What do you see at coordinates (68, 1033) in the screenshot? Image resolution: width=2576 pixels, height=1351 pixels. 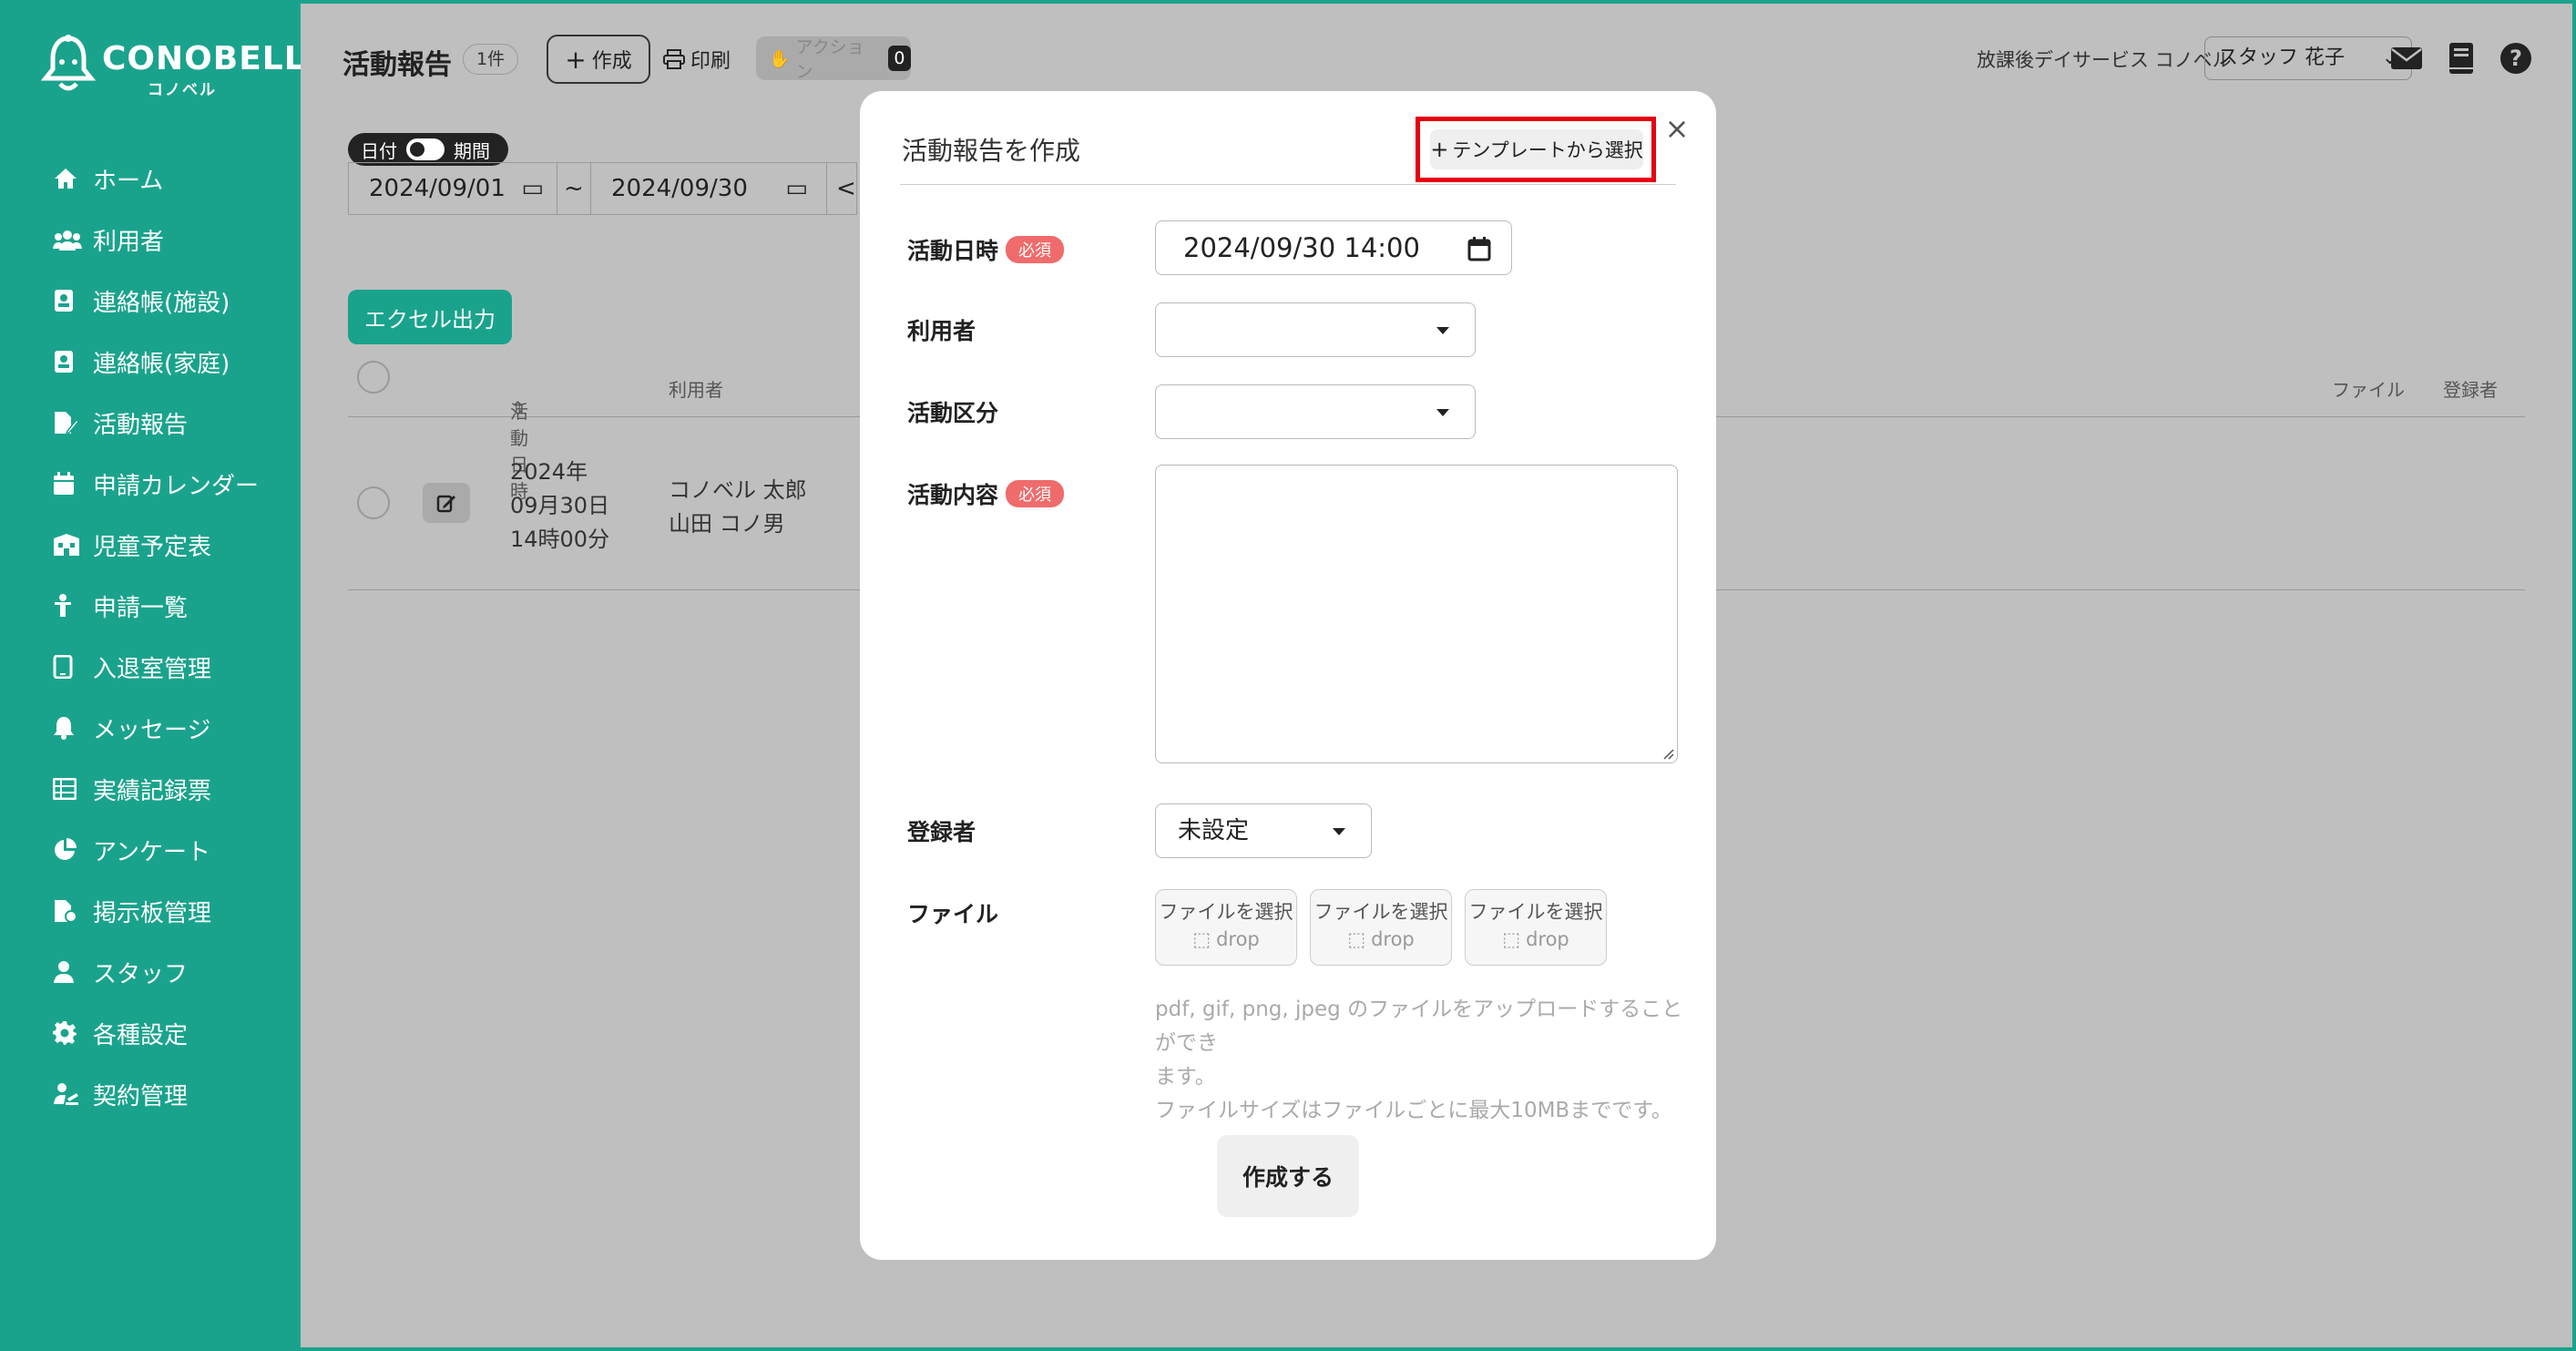 I see `gear-icon` at bounding box center [68, 1033].